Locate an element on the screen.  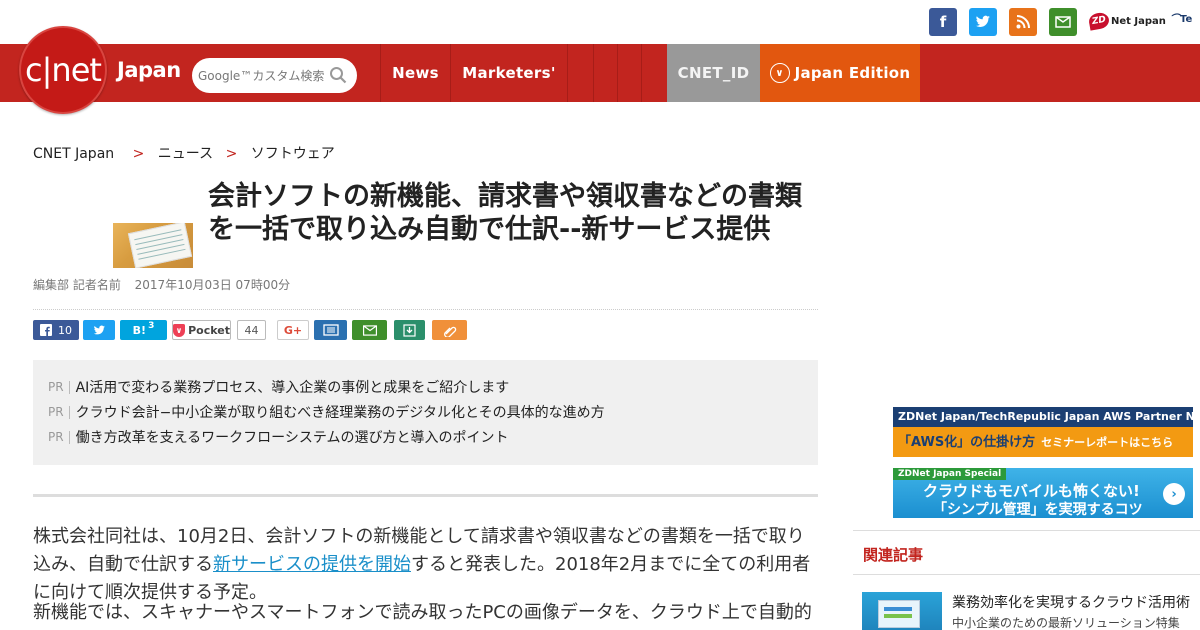
twitter-share-button is located at coordinates (99, 330).